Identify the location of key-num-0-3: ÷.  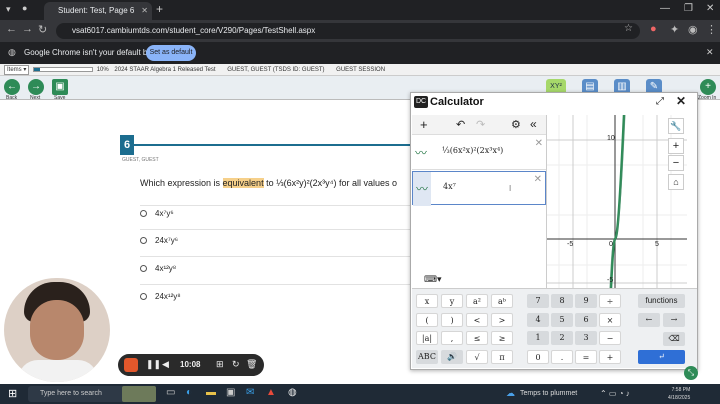
(610, 301).